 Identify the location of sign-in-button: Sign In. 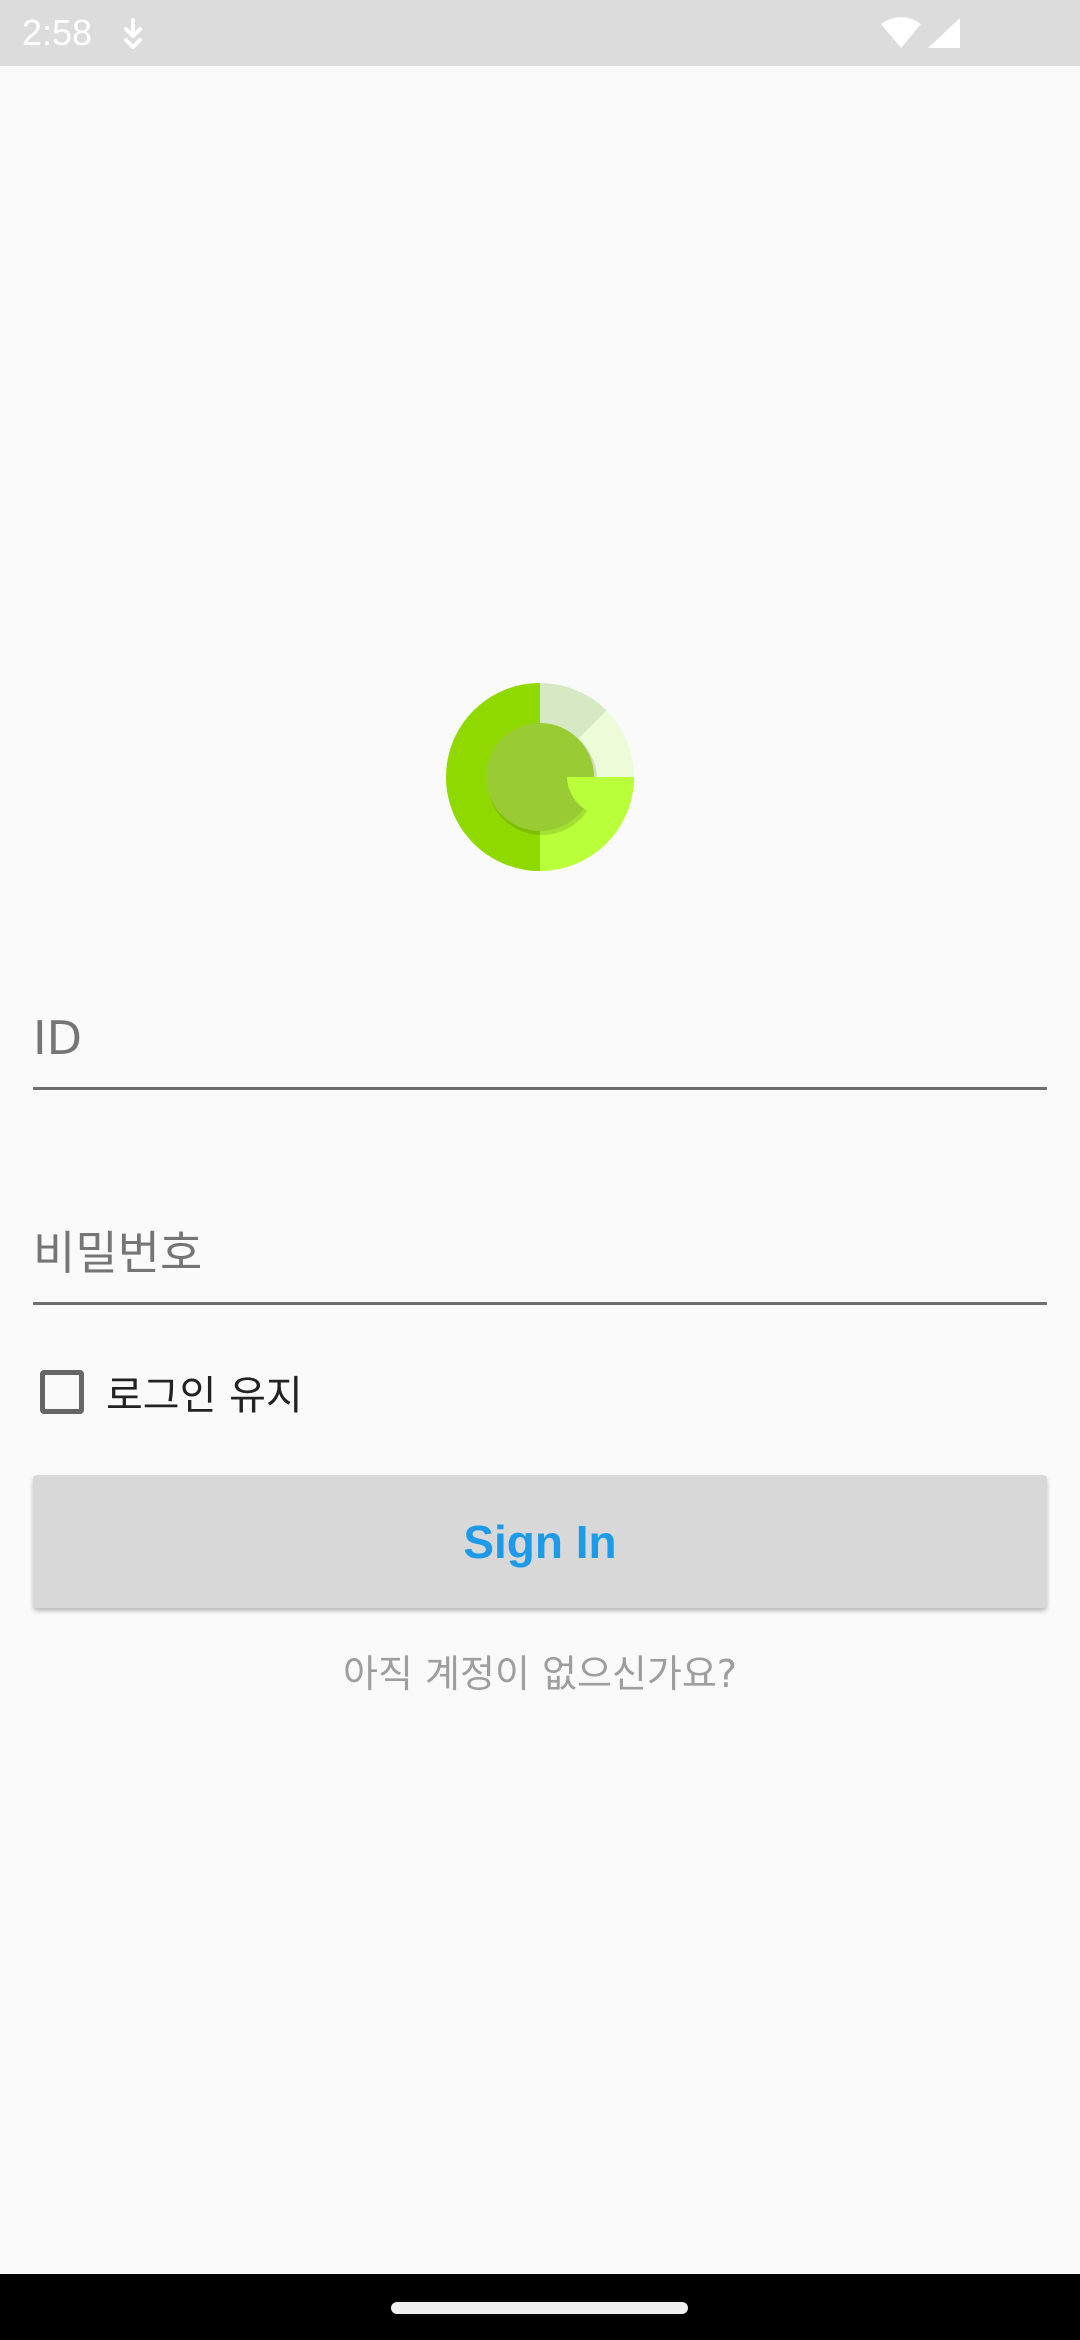
(540, 1541).